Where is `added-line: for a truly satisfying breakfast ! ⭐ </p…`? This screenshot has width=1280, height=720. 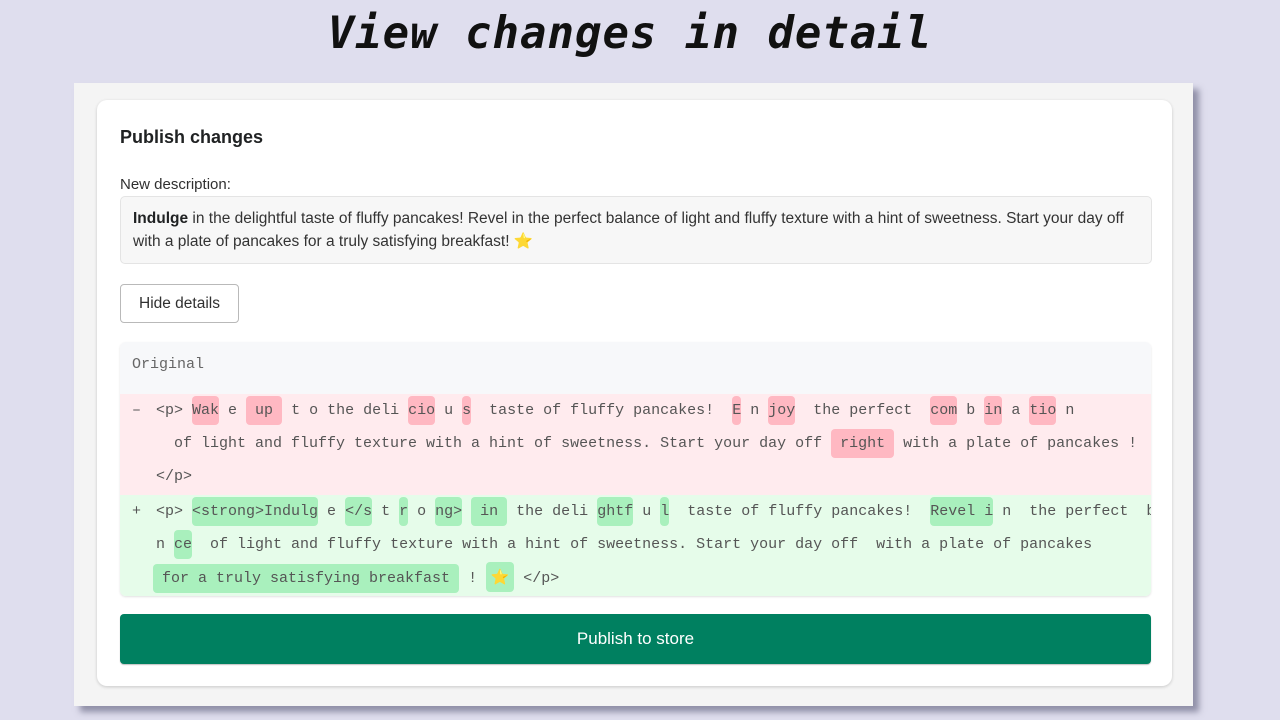
added-line: for a truly satisfying breakfast ! ⭐ </p… is located at coordinates (356, 578).